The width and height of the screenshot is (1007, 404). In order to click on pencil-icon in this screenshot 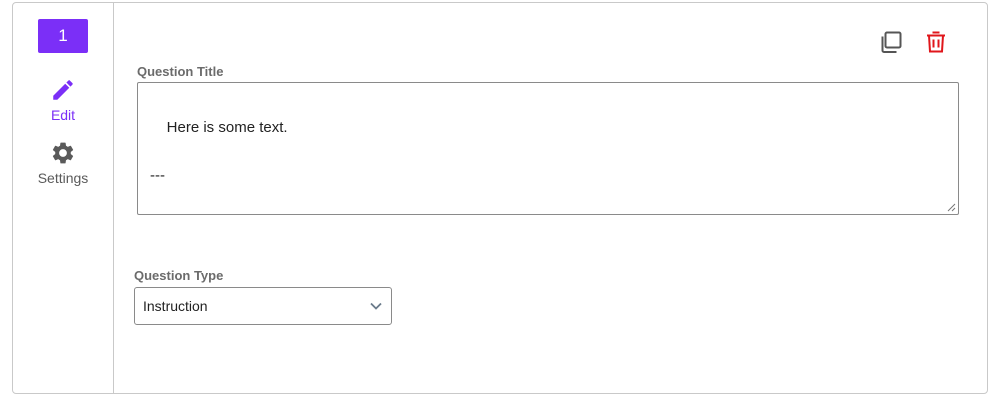, I will do `click(63, 90)`.